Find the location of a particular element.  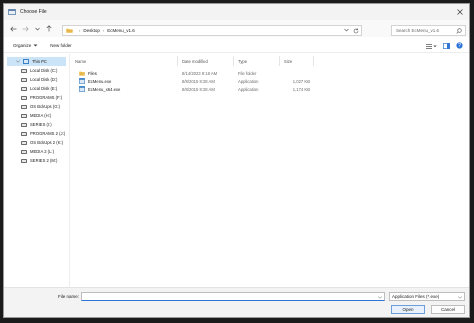

view-details-icon is located at coordinates (429, 46).